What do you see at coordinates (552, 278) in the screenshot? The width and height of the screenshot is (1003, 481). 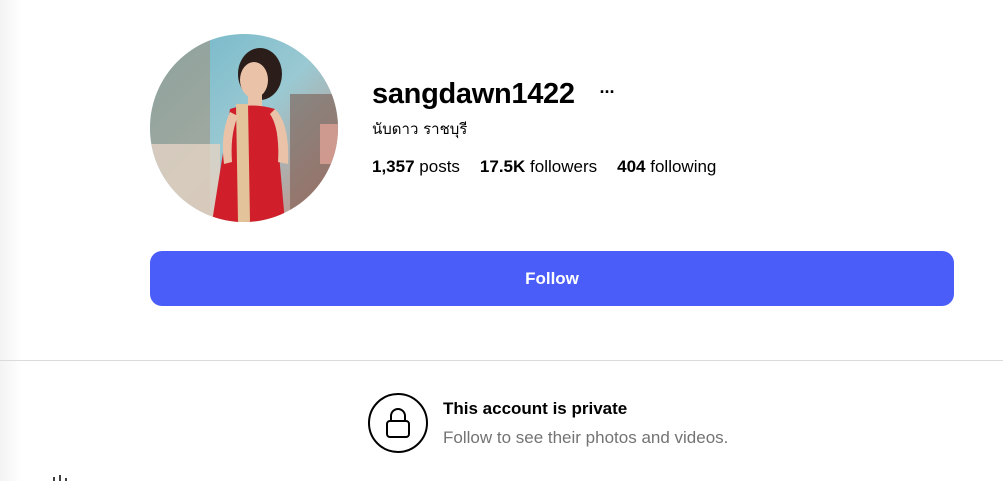 I see `follow-button: Follow` at bounding box center [552, 278].